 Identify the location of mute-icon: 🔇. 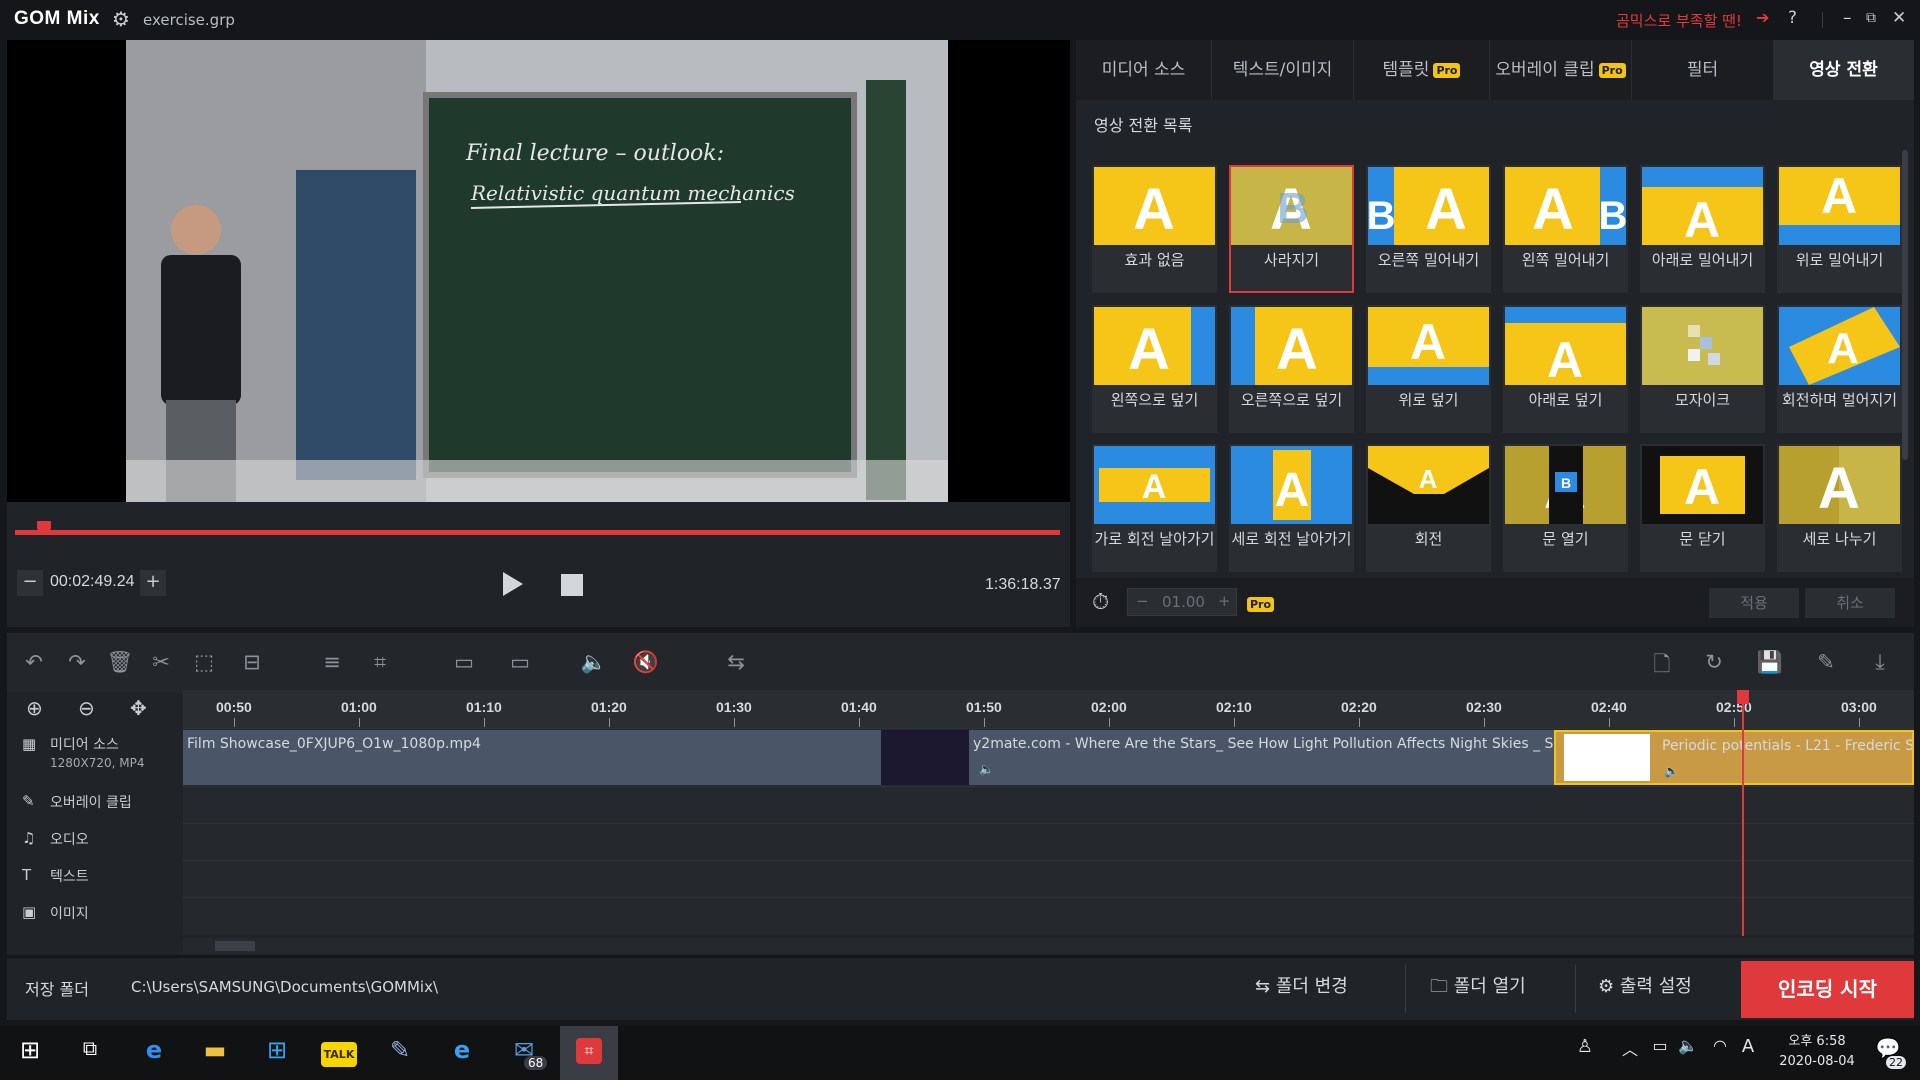
(646, 662).